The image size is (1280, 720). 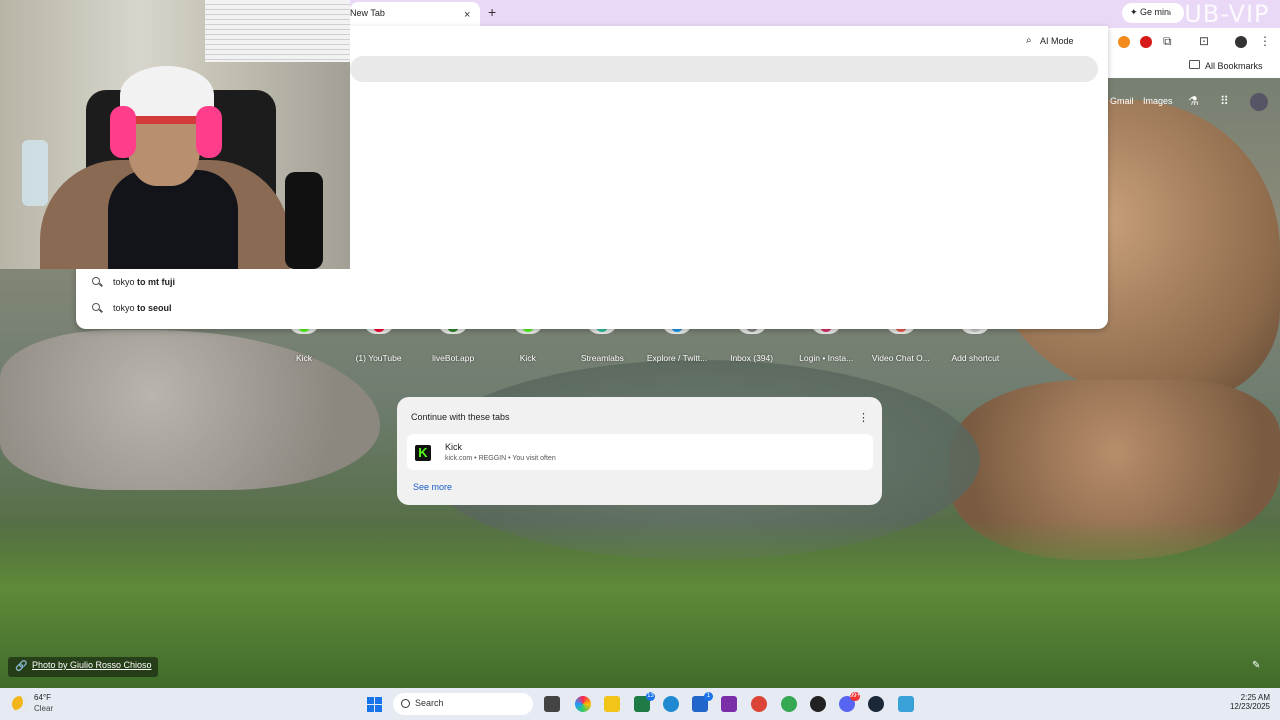 What do you see at coordinates (374, 704) in the screenshot?
I see `windows-start-button` at bounding box center [374, 704].